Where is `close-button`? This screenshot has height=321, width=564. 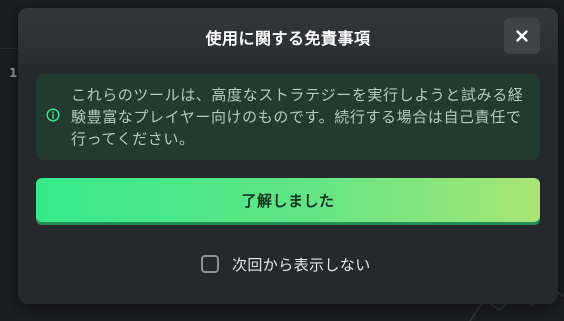 close-button is located at coordinates (522, 36).